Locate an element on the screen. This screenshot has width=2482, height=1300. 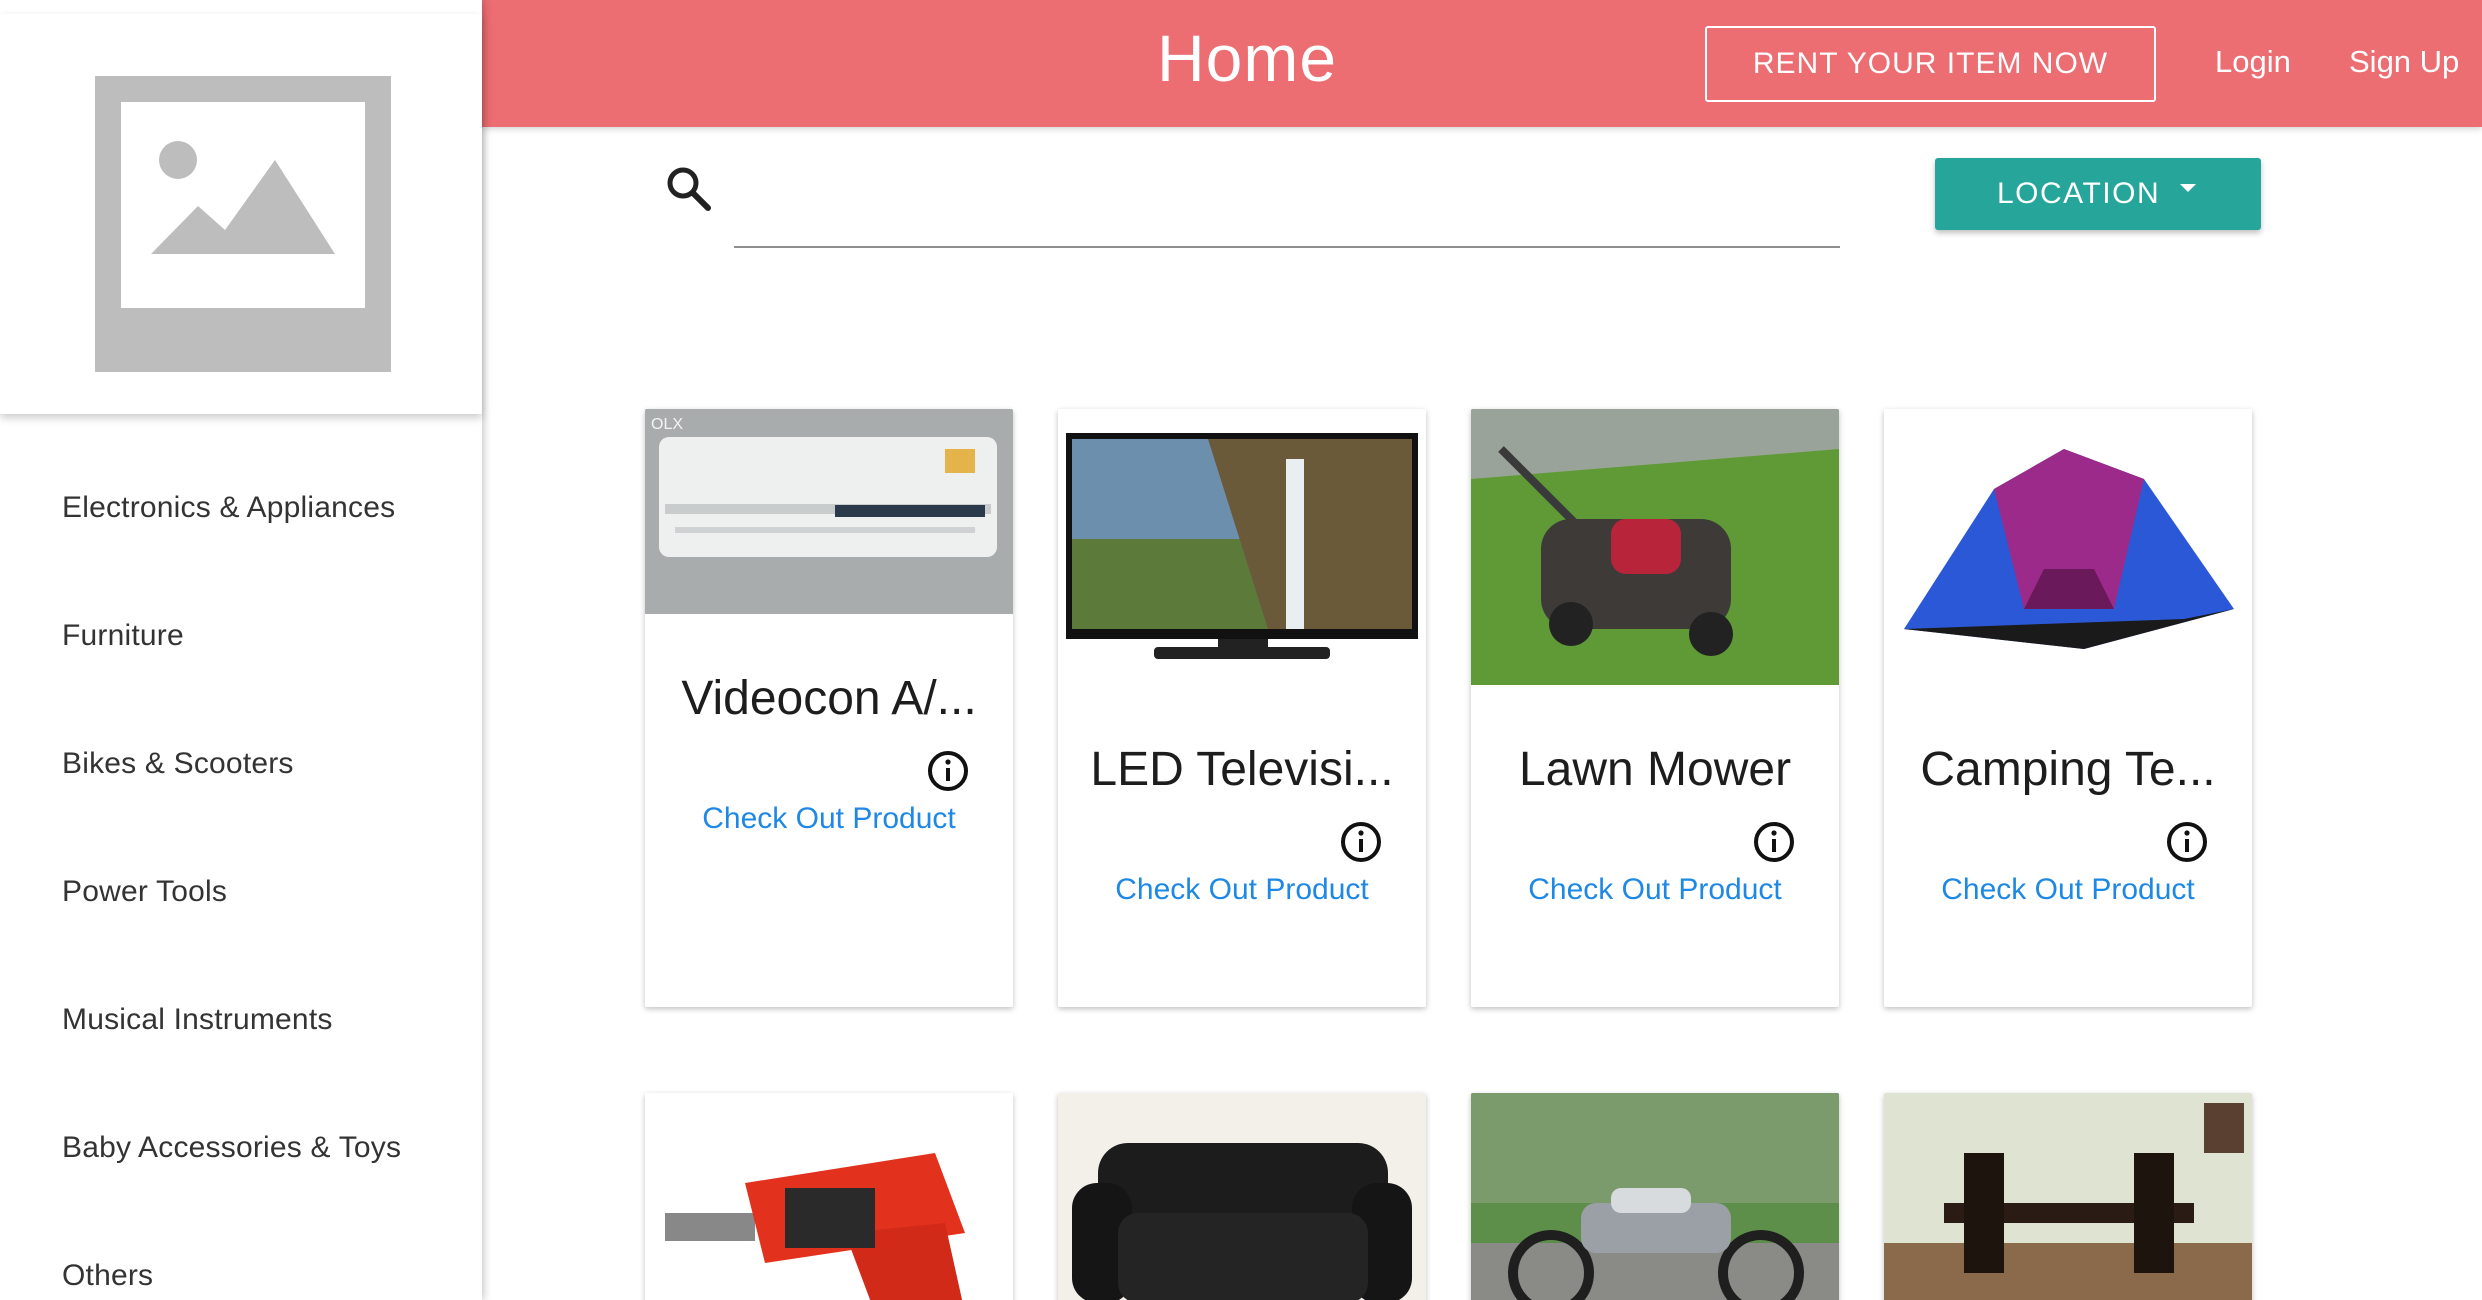
page-title: Home is located at coordinates (1247, 58).